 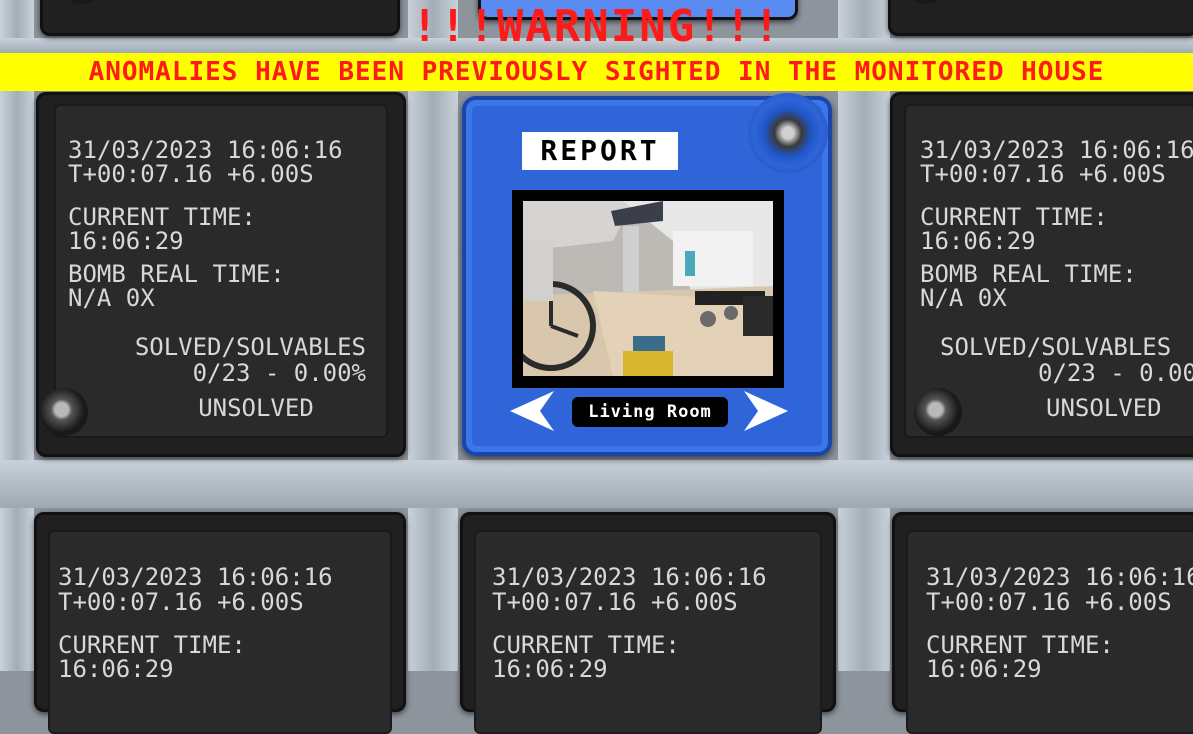 What do you see at coordinates (17, 335) in the screenshot?
I see `frame-bar-left` at bounding box center [17, 335].